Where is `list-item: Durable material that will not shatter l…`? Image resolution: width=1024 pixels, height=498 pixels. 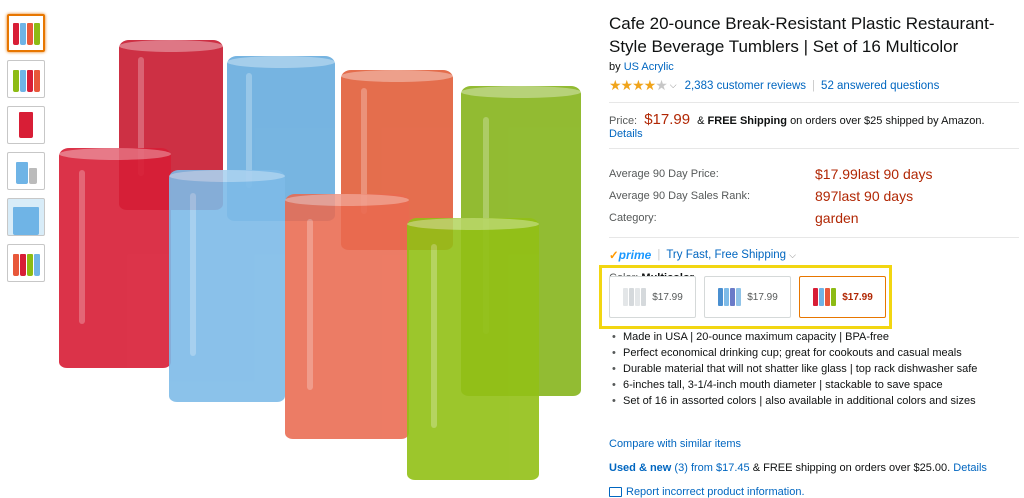
list-item: Durable material that will not shatter l… is located at coordinates (794, 369).